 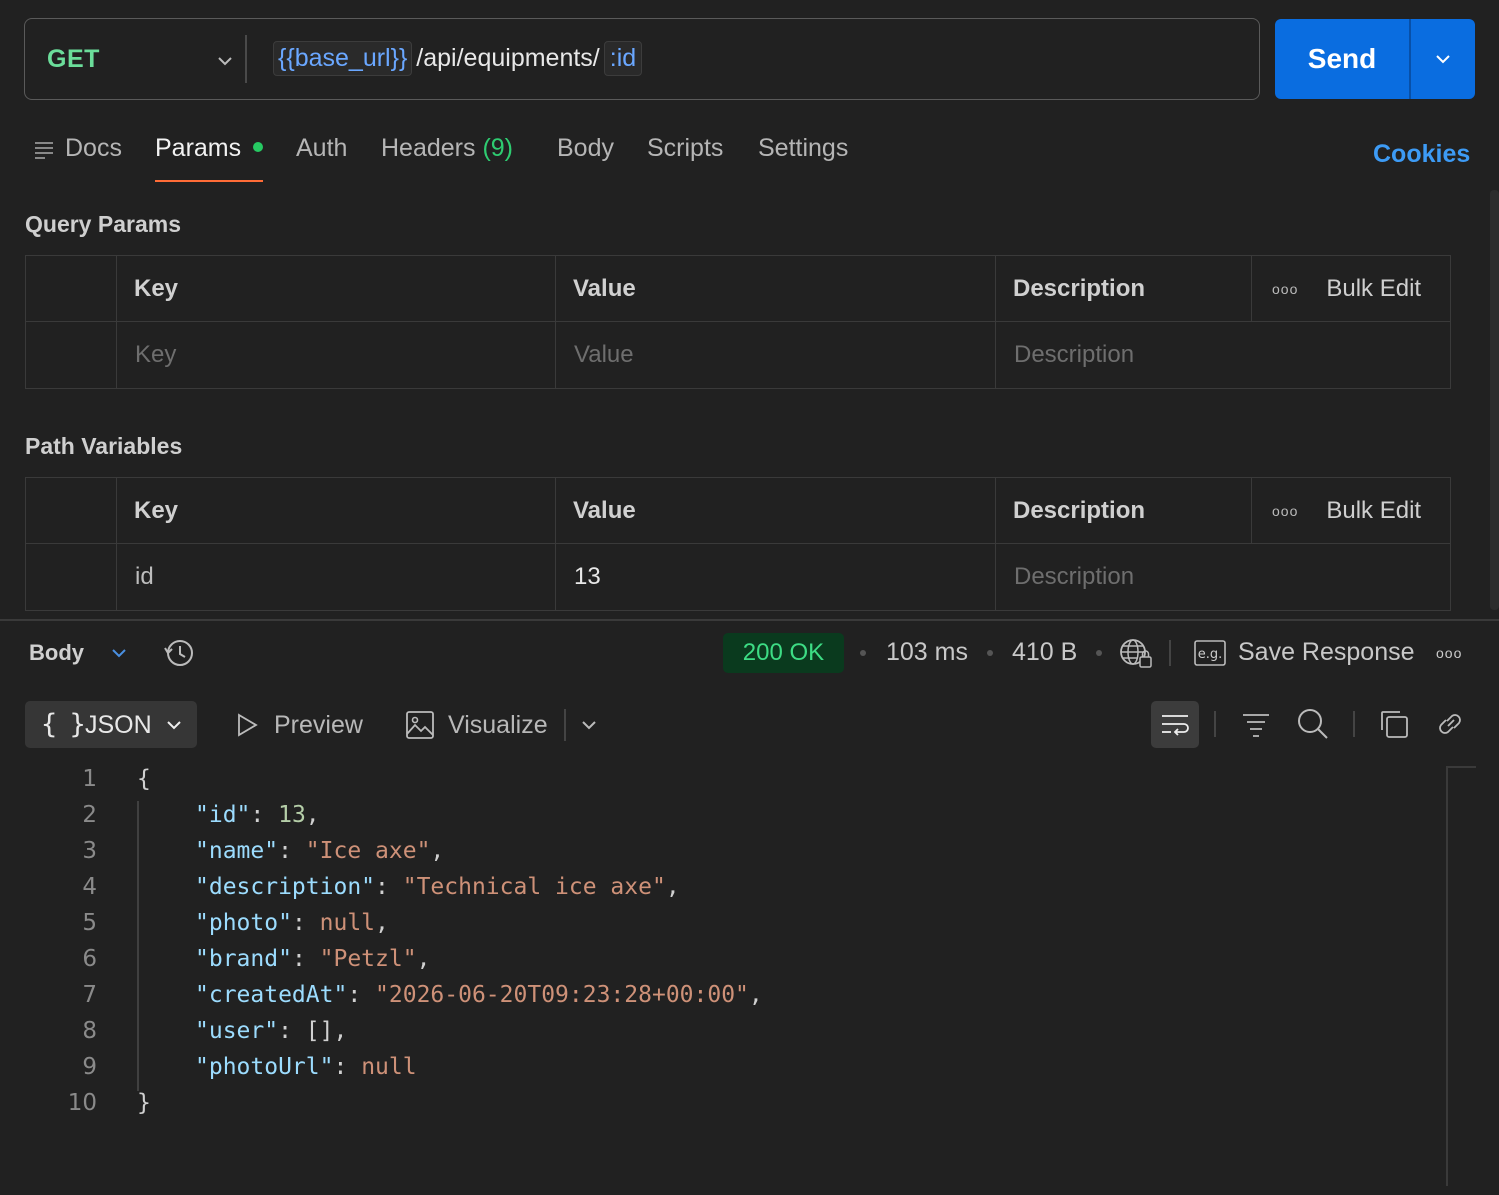 I want to click on response-size: 410 B, so click(x=1044, y=652).